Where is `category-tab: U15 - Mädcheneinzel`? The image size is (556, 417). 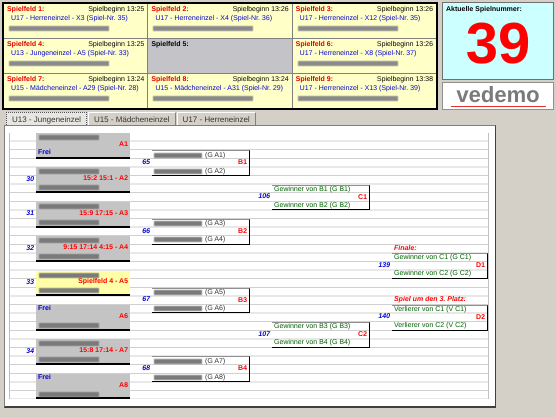
category-tab: U15 - Mädcheneinzel is located at coordinates (132, 118).